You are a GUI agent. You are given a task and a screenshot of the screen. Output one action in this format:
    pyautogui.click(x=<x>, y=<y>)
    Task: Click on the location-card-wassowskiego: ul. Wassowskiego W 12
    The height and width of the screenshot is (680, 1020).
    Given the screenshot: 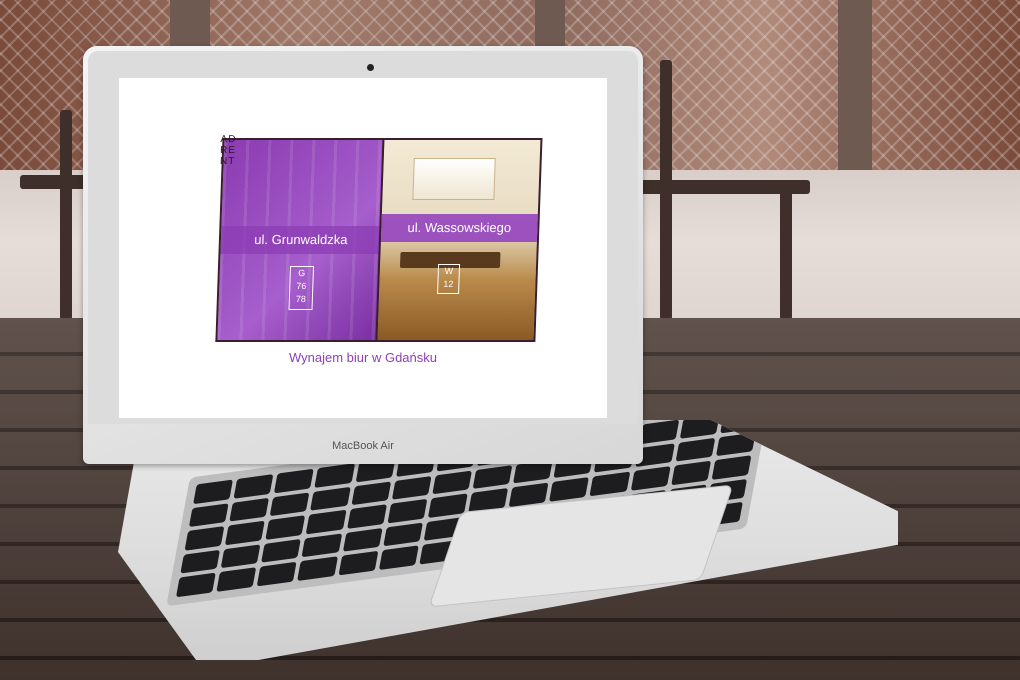 What is the action you would take?
    pyautogui.click(x=459, y=240)
    